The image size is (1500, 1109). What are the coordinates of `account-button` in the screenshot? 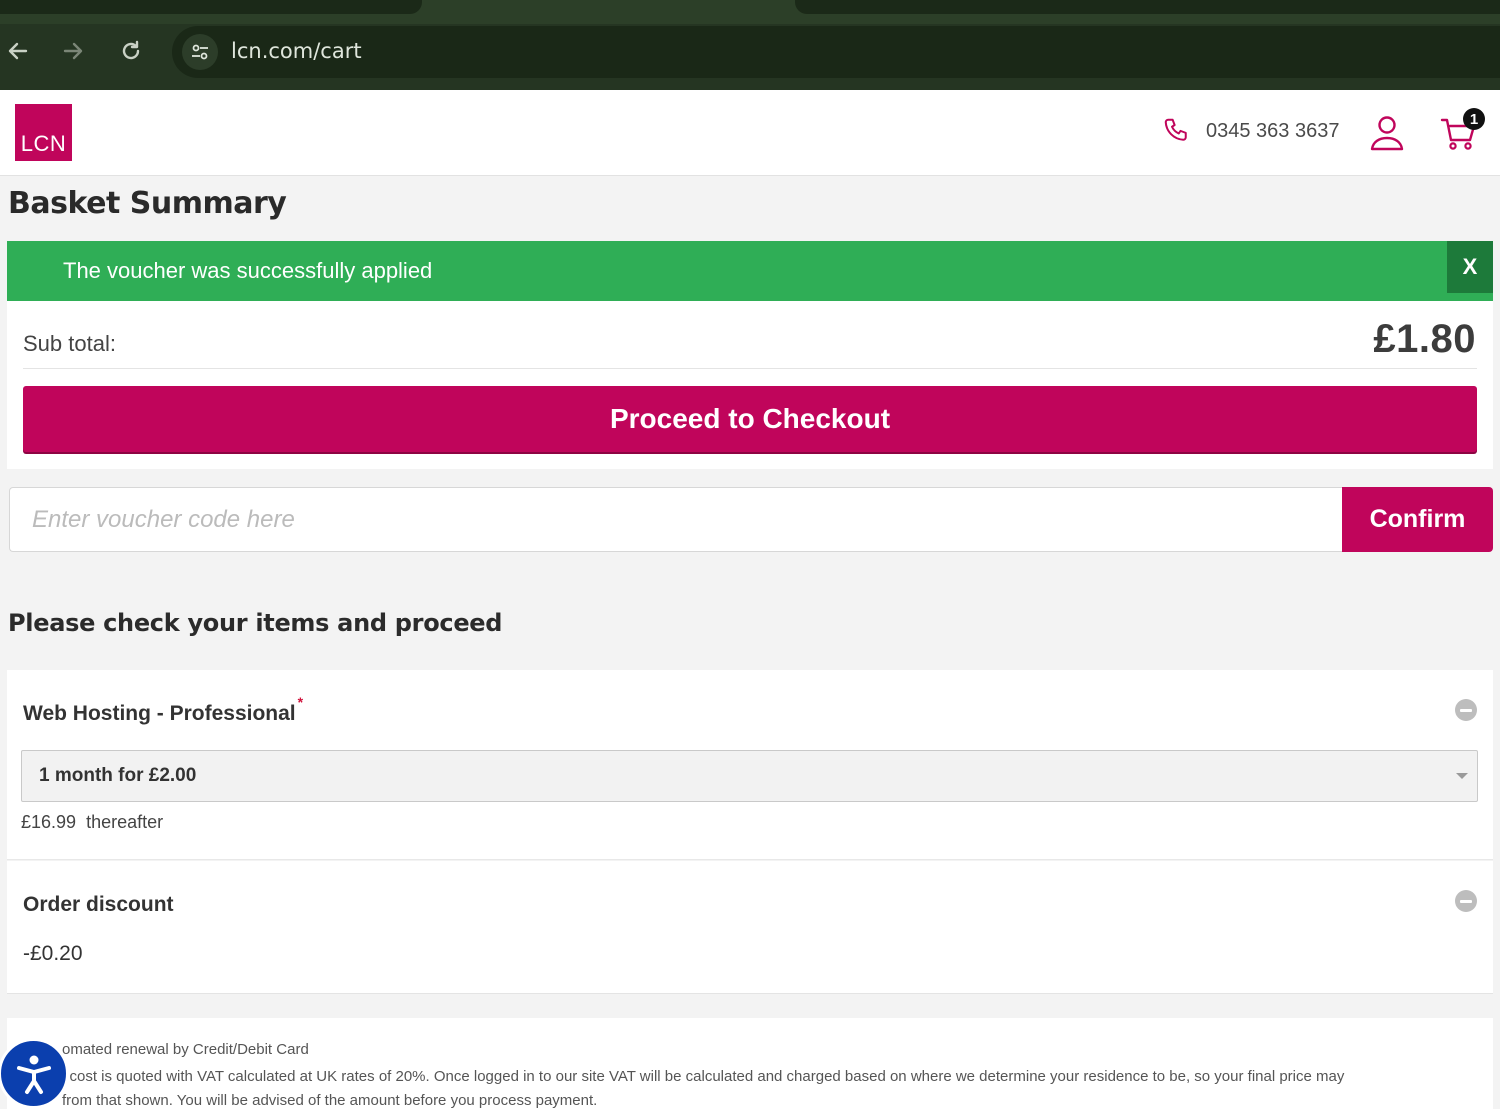 It's located at (1387, 135).